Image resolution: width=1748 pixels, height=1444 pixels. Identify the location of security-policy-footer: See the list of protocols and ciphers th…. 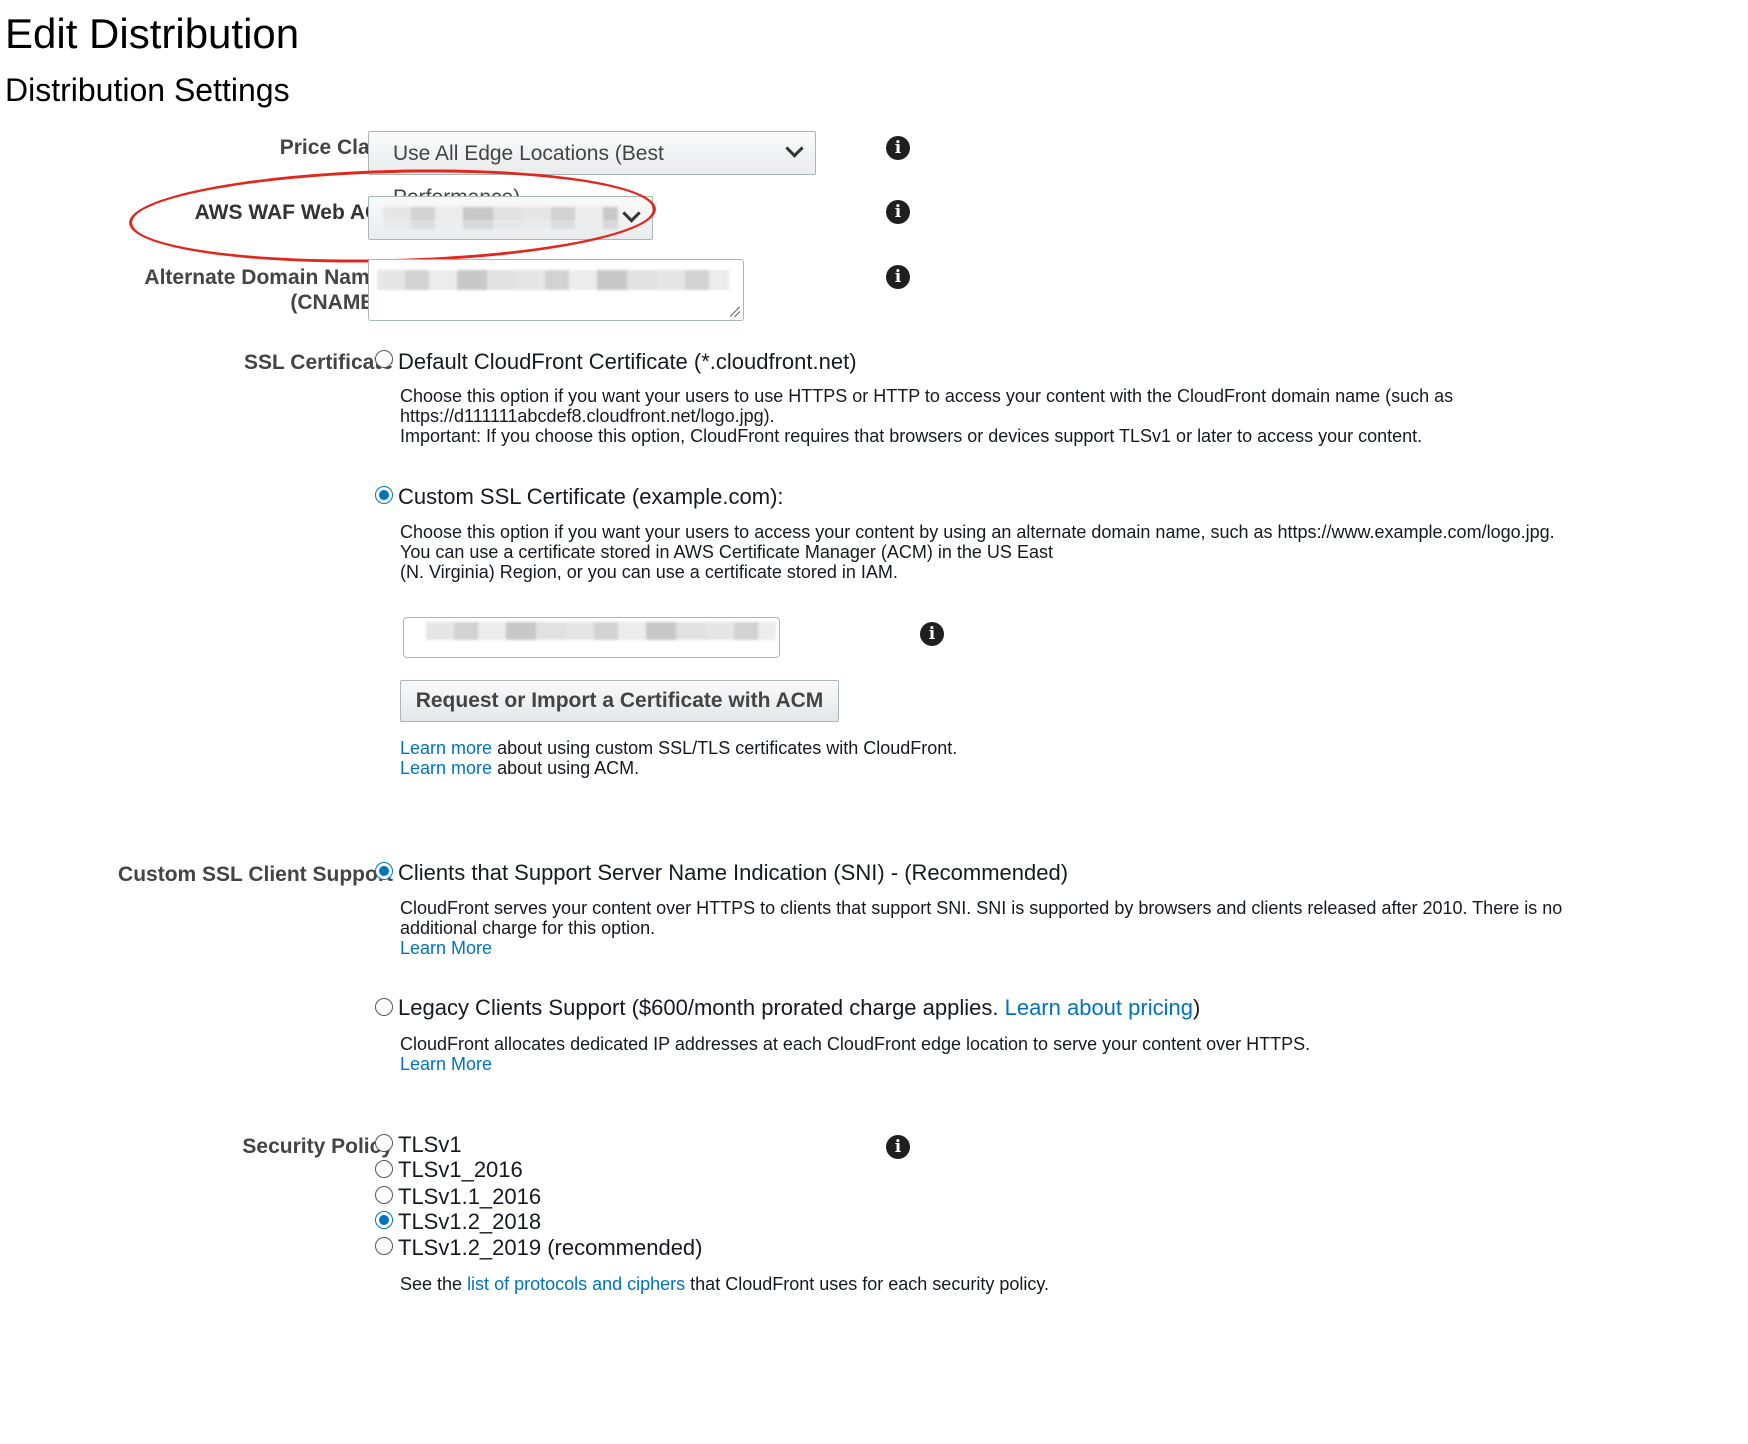
(724, 1284).